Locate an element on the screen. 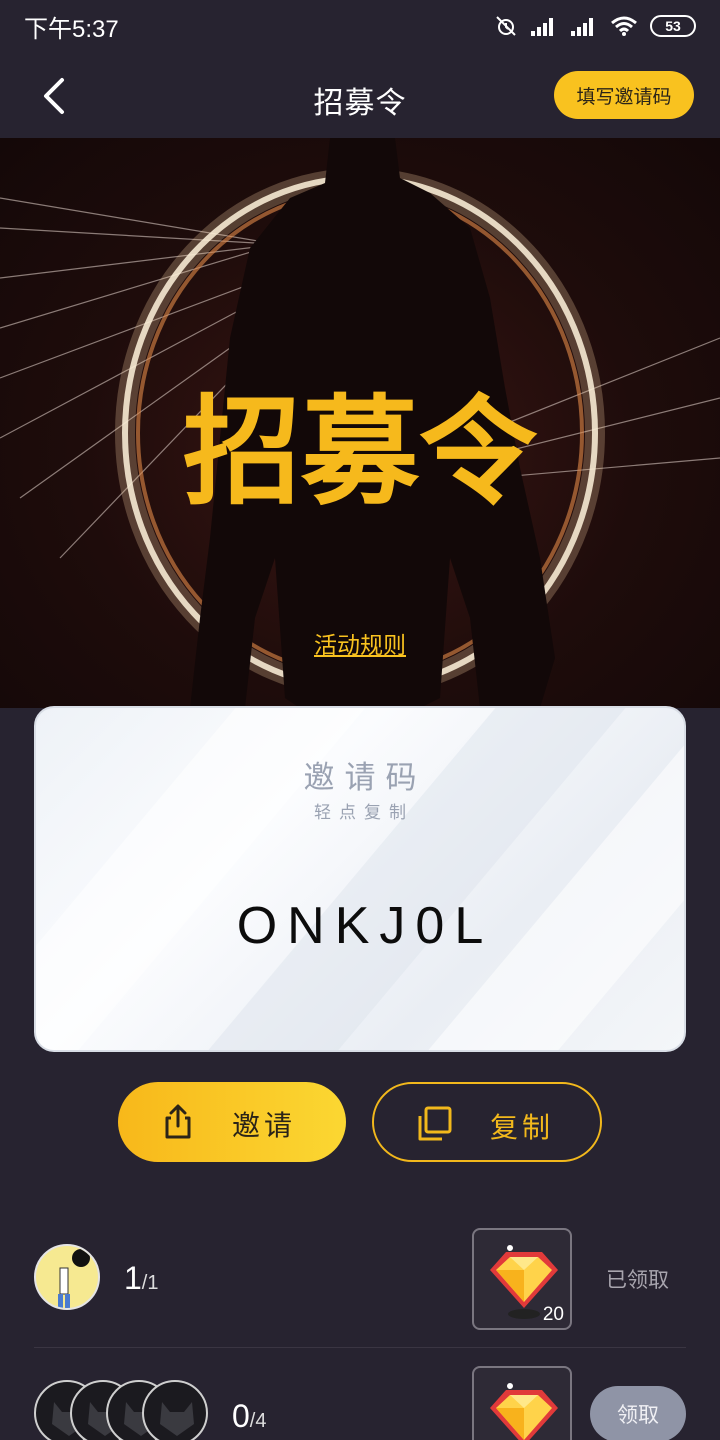 This screenshot has width=720, height=1440. claim-button: 领取 is located at coordinates (638, 1413).